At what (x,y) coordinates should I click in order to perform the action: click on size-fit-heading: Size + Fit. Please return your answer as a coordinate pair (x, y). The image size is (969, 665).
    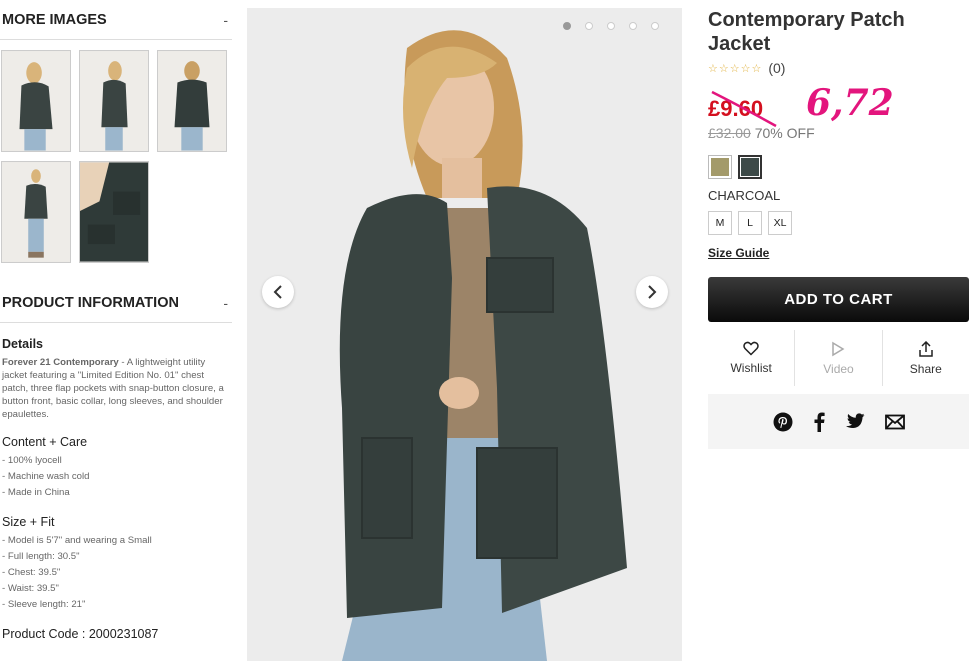
    Looking at the image, I should click on (28, 522).